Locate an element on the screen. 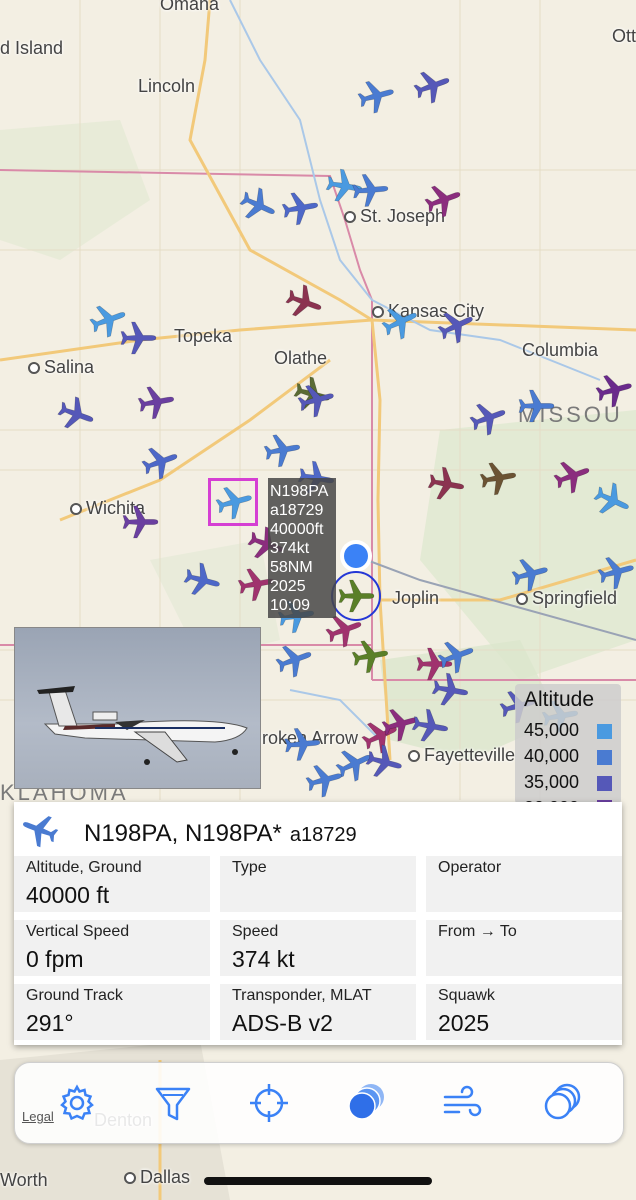 The width and height of the screenshot is (636, 1200). cell-value: 0 fpm is located at coordinates (55, 959).